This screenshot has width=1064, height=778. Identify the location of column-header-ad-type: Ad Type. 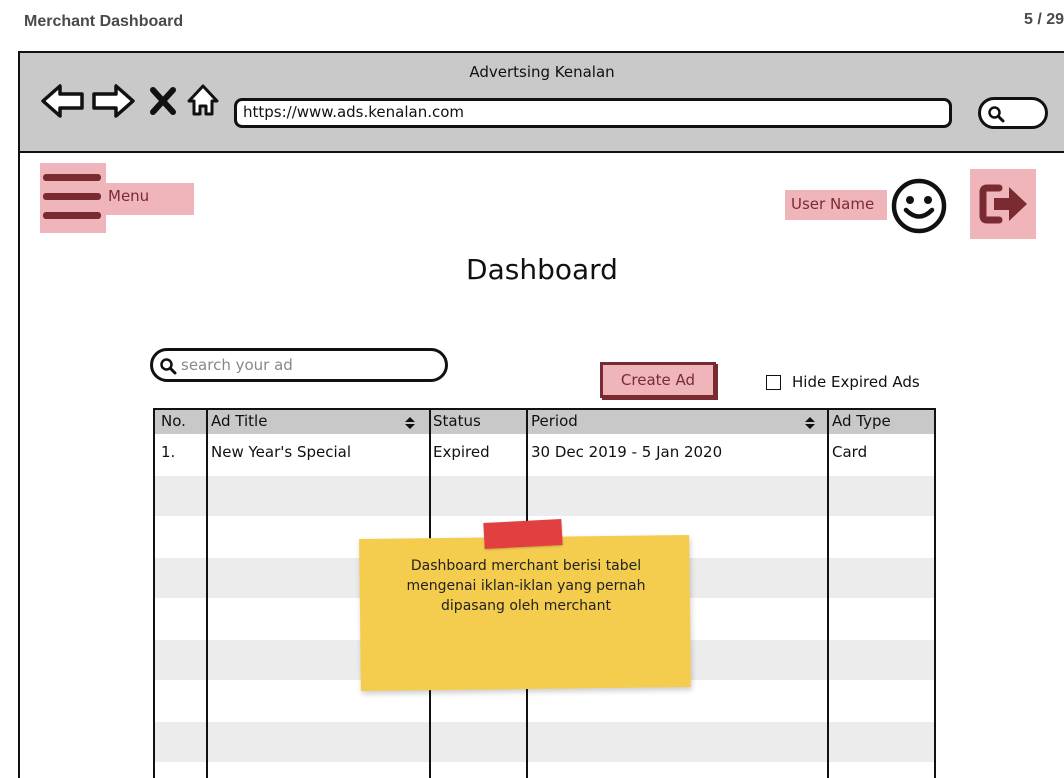
(861, 421).